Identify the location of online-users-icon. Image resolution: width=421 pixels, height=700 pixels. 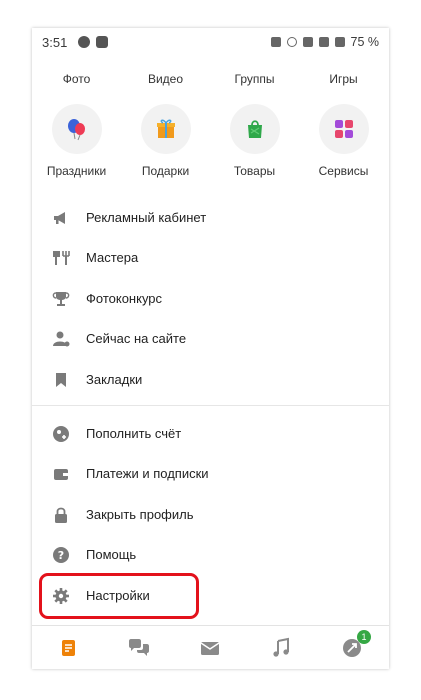
(61, 339).